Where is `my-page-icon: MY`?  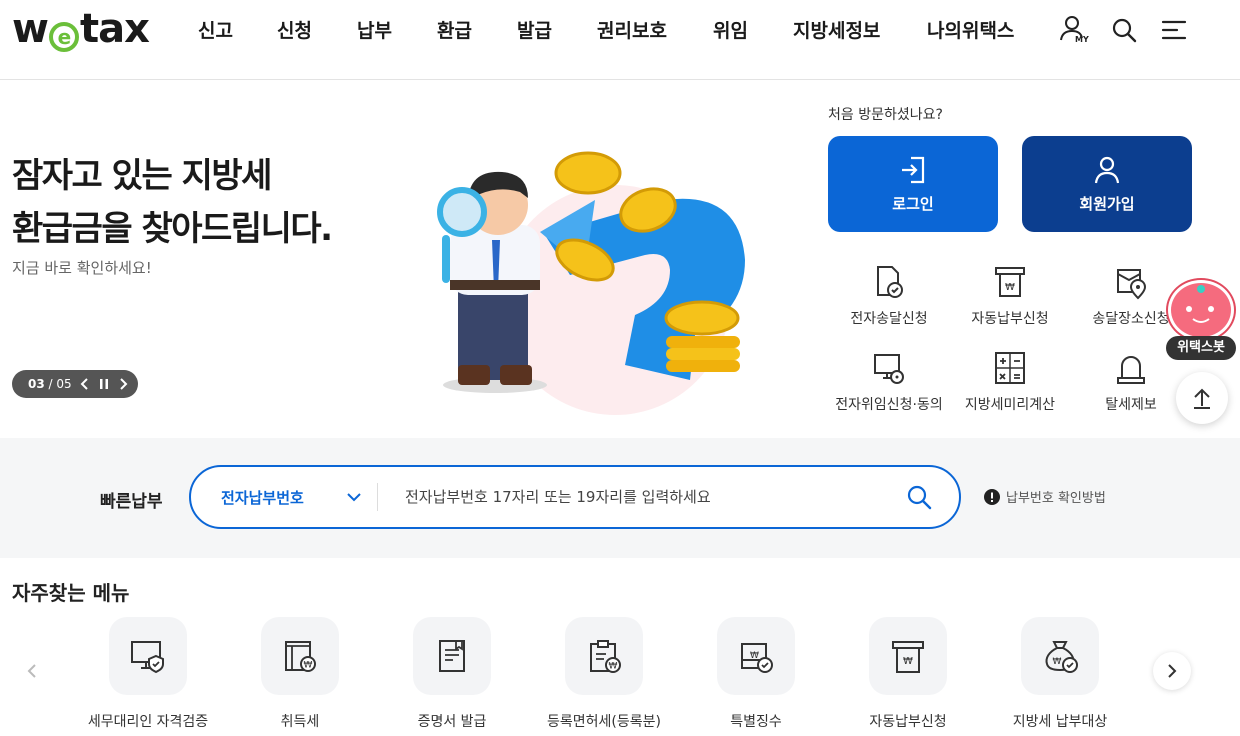 my-page-icon: MY is located at coordinates (1074, 30).